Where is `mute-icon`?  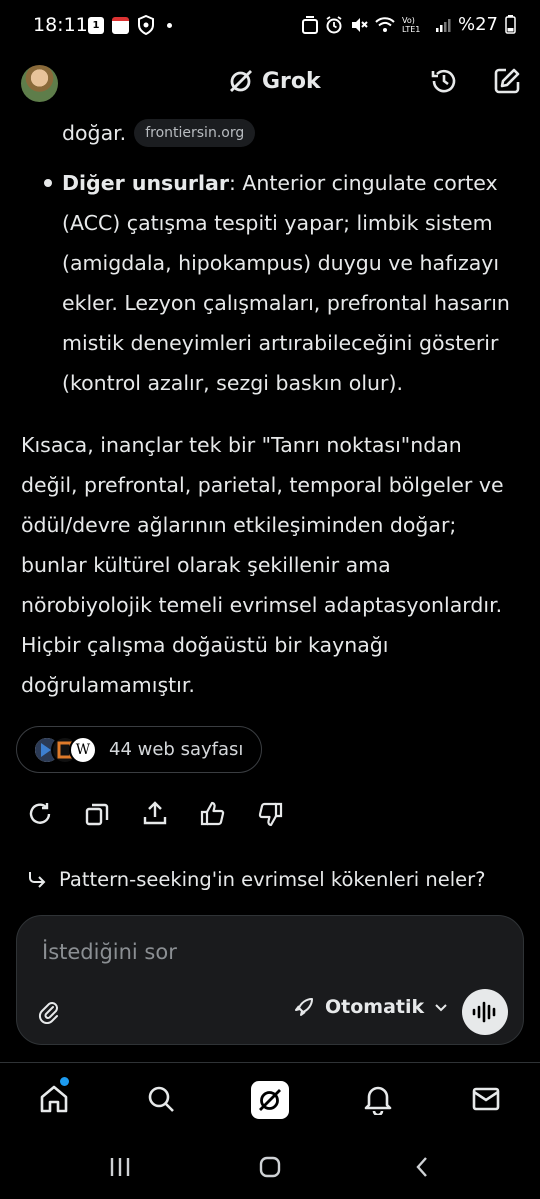
mute-icon is located at coordinates (359, 25).